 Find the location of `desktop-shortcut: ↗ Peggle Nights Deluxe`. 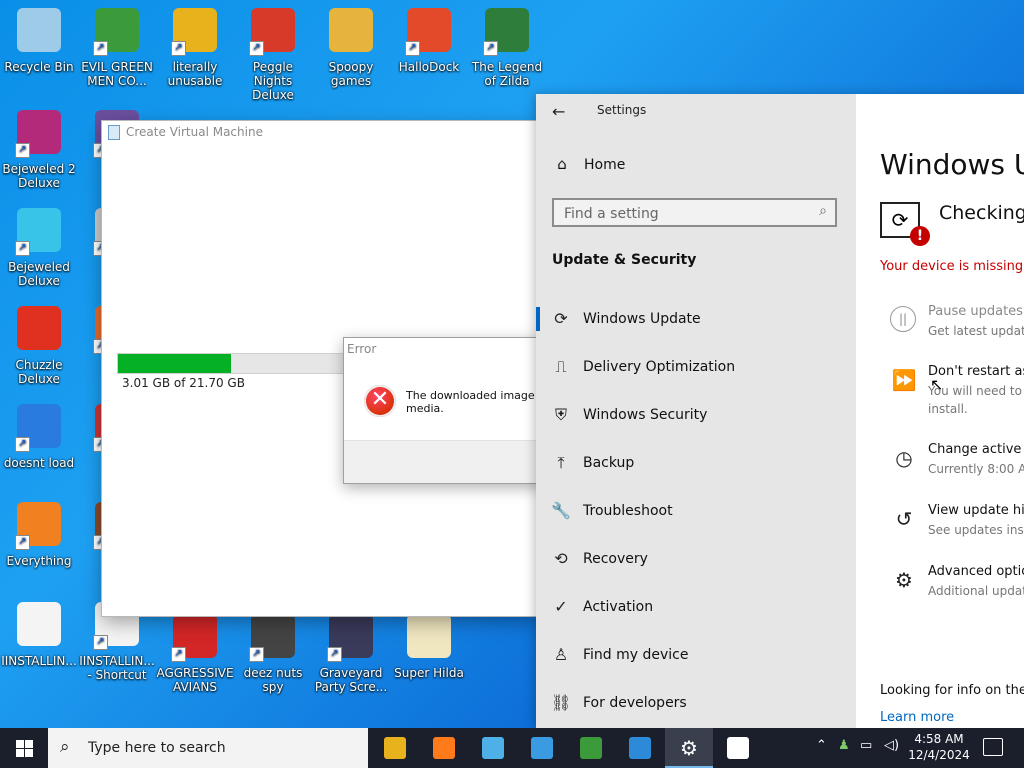

desktop-shortcut: ↗ Peggle Nights Deluxe is located at coordinates (273, 54).